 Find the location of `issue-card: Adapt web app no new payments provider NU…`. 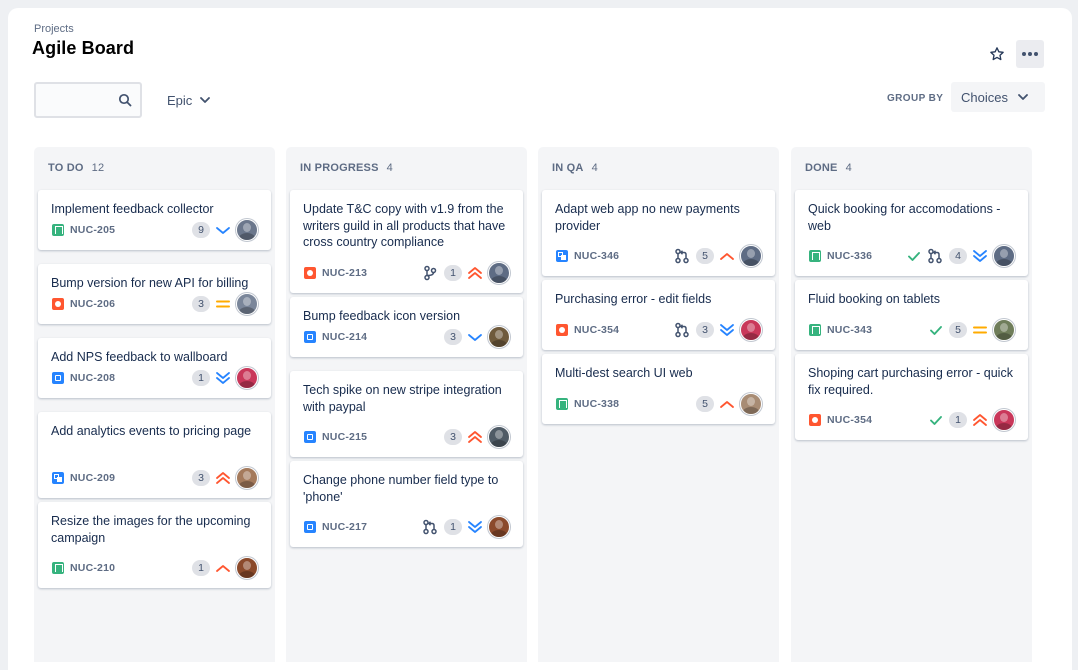

issue-card: Adapt web app no new payments provider NU… is located at coordinates (658, 233).